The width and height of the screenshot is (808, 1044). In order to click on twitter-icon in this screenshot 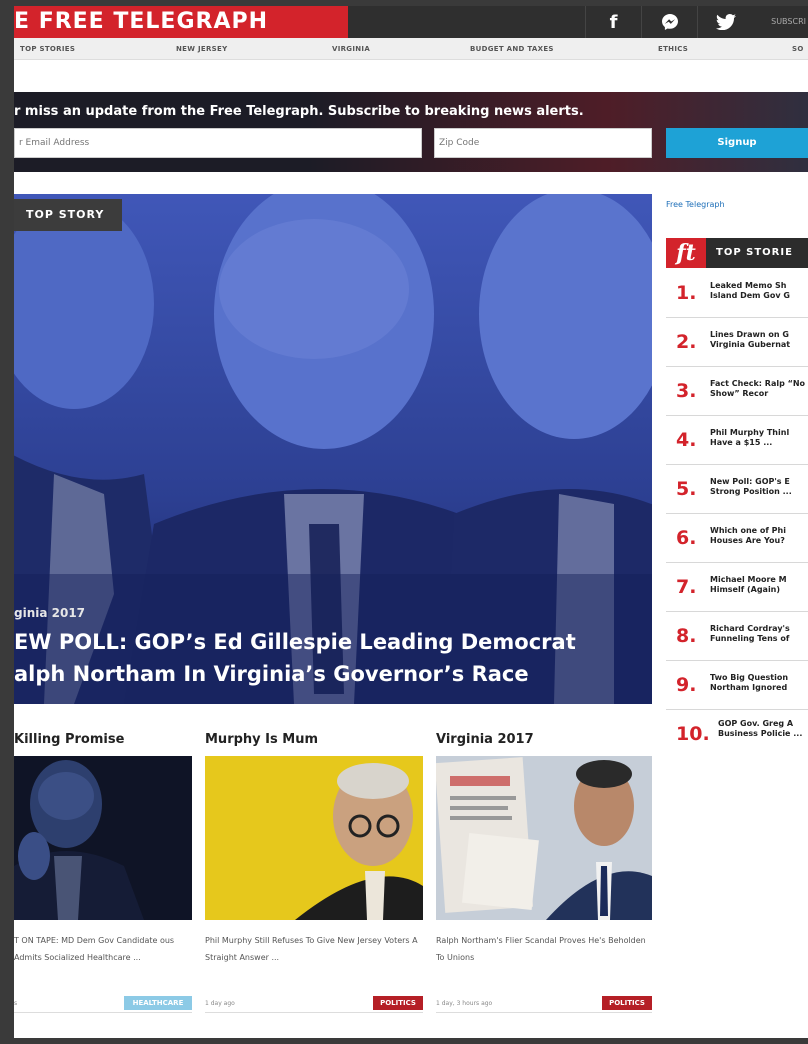, I will do `click(725, 22)`.